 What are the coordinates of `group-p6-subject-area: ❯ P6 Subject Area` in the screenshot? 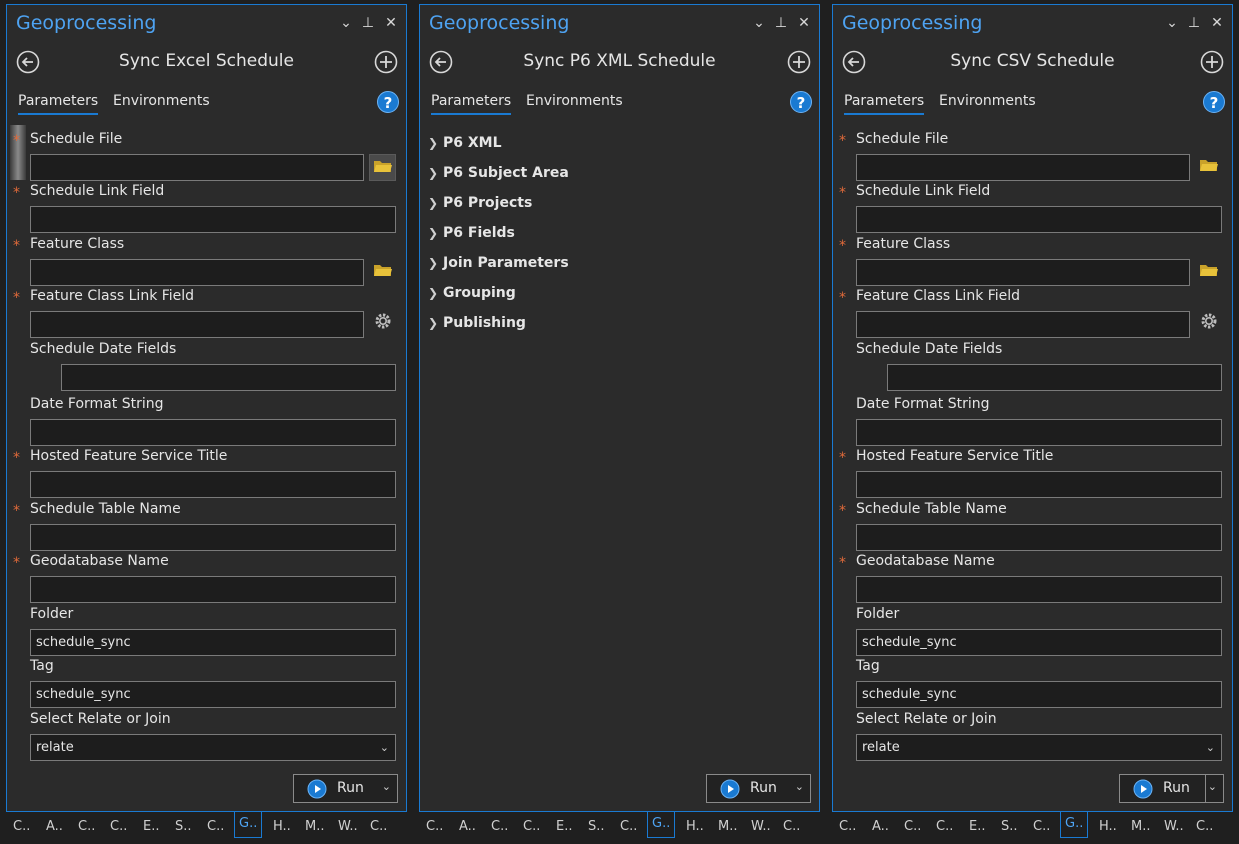 It's located at (619, 178).